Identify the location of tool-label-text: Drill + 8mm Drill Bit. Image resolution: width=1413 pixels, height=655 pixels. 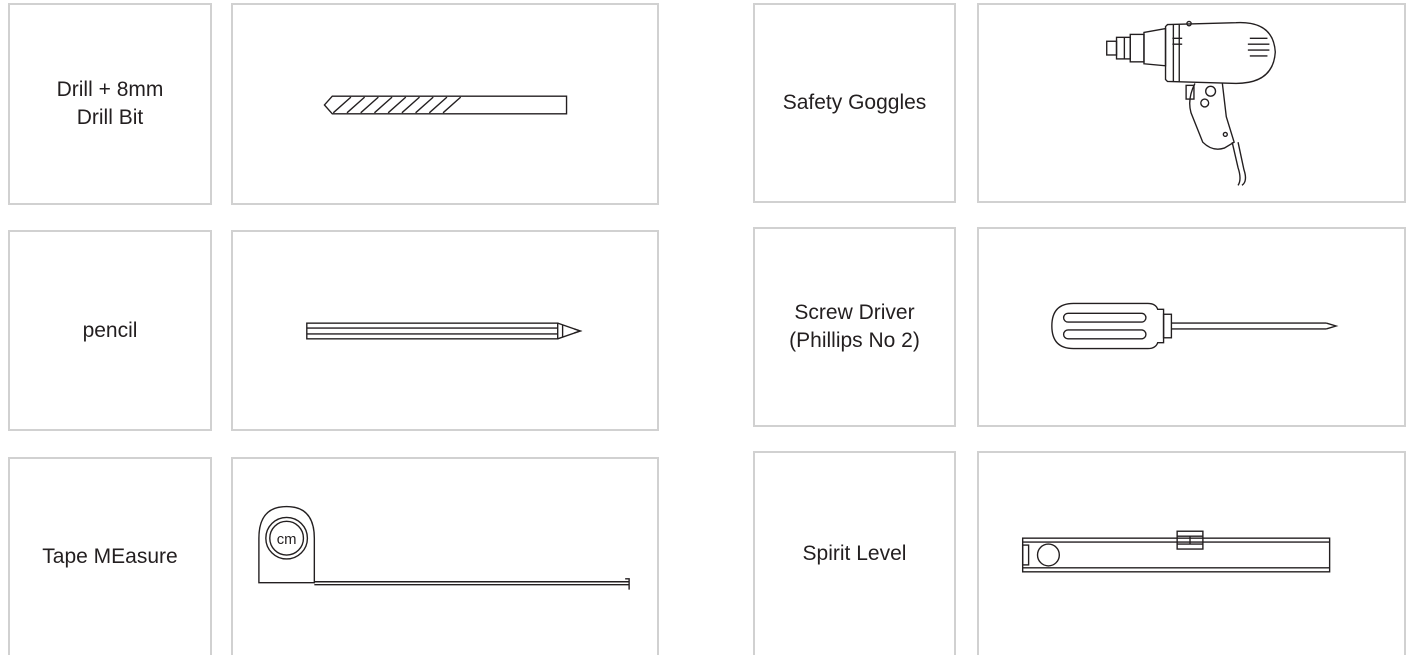
(110, 103).